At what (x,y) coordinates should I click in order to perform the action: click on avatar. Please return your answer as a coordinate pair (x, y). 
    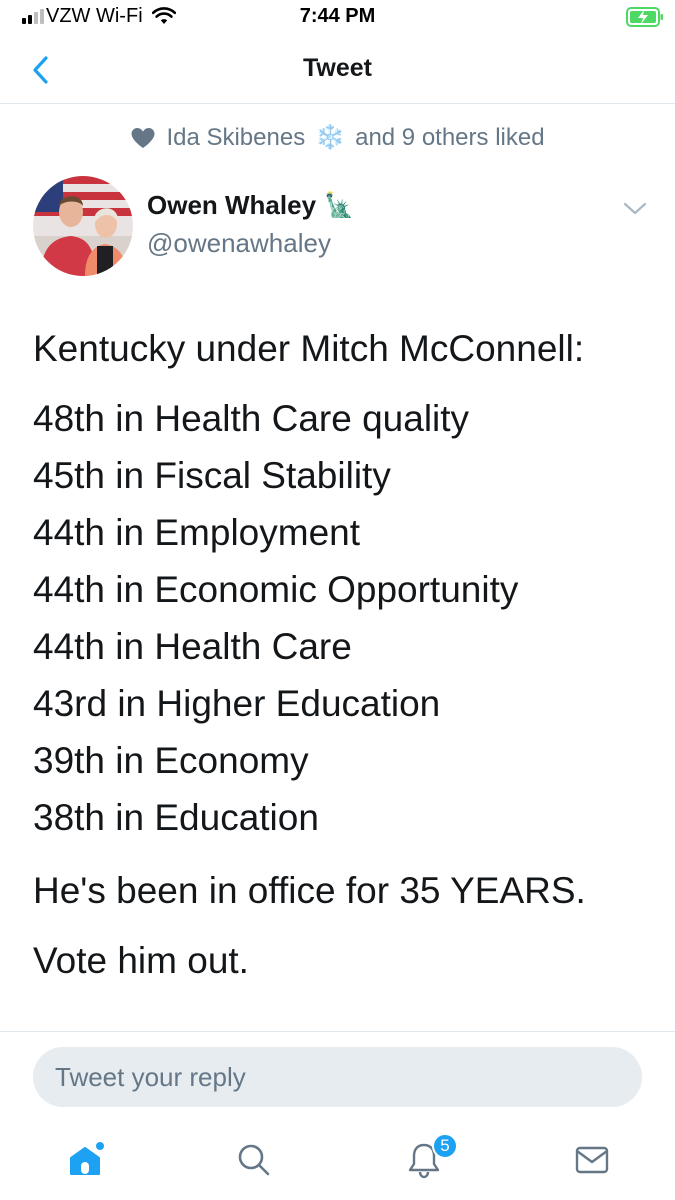
    Looking at the image, I should click on (83, 226).